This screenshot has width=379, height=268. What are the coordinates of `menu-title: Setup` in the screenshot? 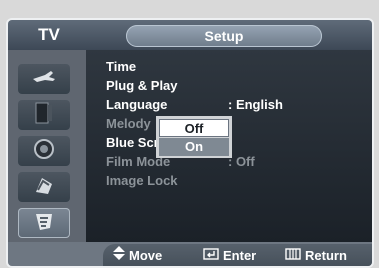 It's located at (224, 36).